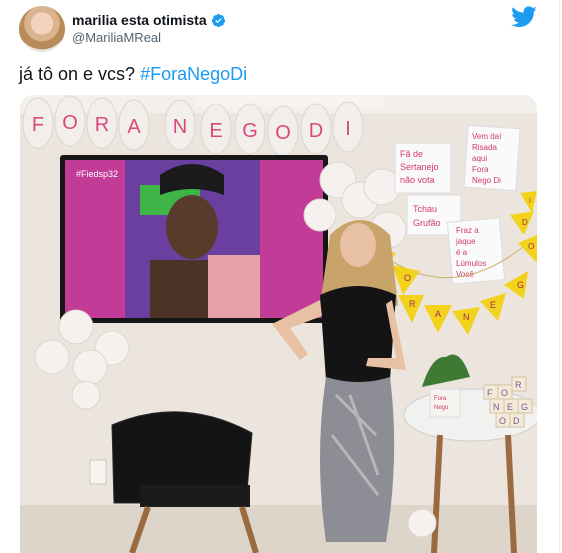 Image resolution: width=562 pixels, height=553 pixels. What do you see at coordinates (425, 209) in the screenshot?
I see `svg-text: Tchau` at bounding box center [425, 209].